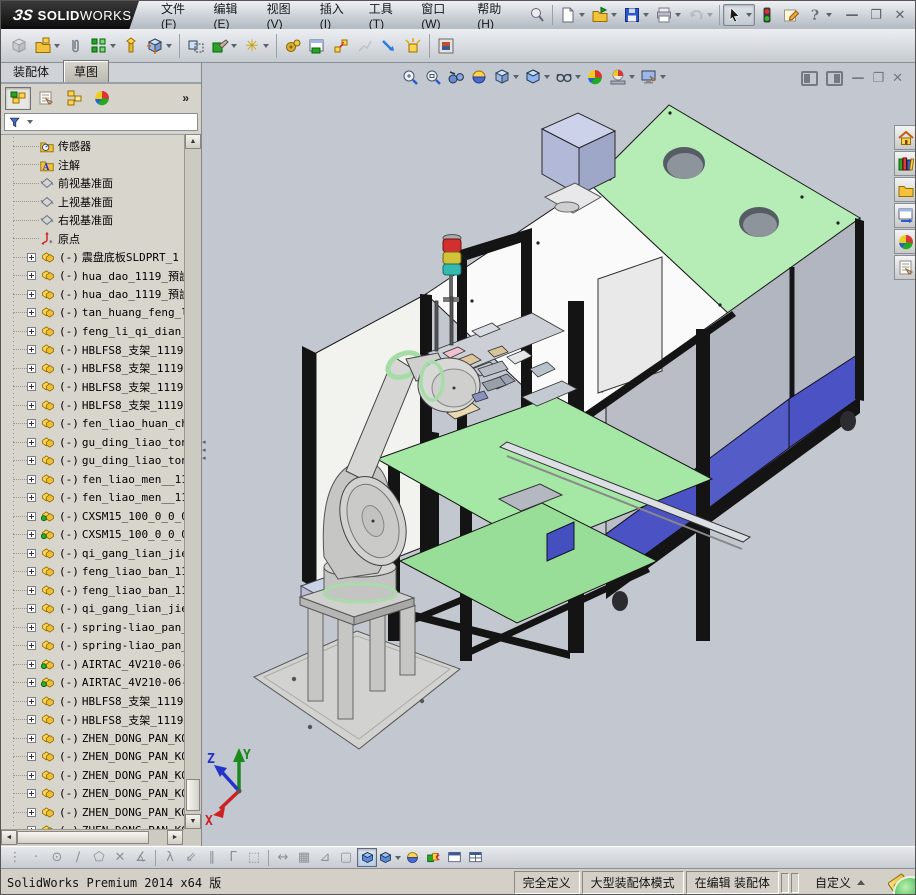  What do you see at coordinates (36, 857) in the screenshot?
I see `sketch-point-icon: ·` at bounding box center [36, 857].